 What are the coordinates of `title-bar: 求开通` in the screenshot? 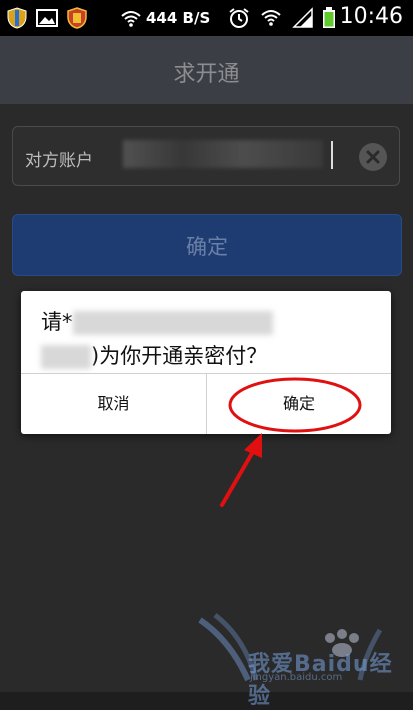 It's located at (206, 70).